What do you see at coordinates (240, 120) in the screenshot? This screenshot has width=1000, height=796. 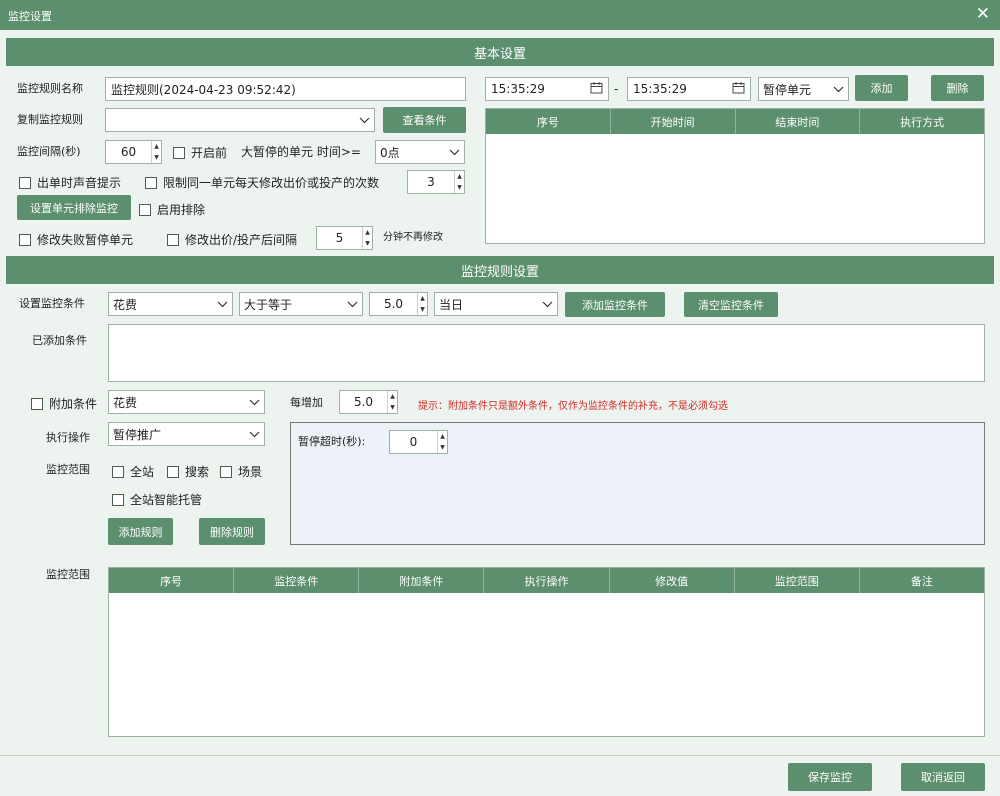 I see `copy-rule-select` at bounding box center [240, 120].